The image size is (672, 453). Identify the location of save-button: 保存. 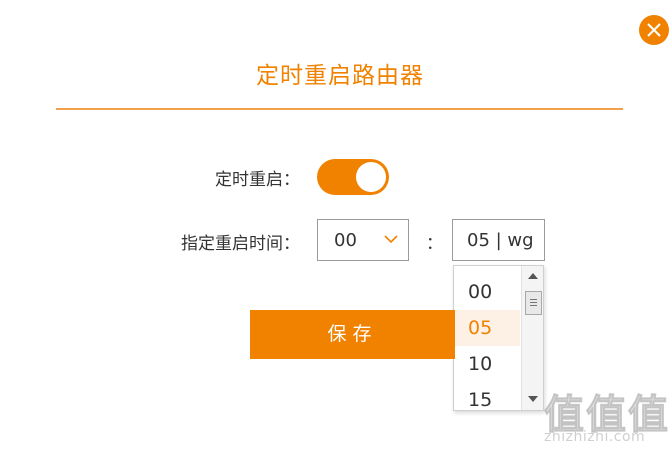
(352, 334).